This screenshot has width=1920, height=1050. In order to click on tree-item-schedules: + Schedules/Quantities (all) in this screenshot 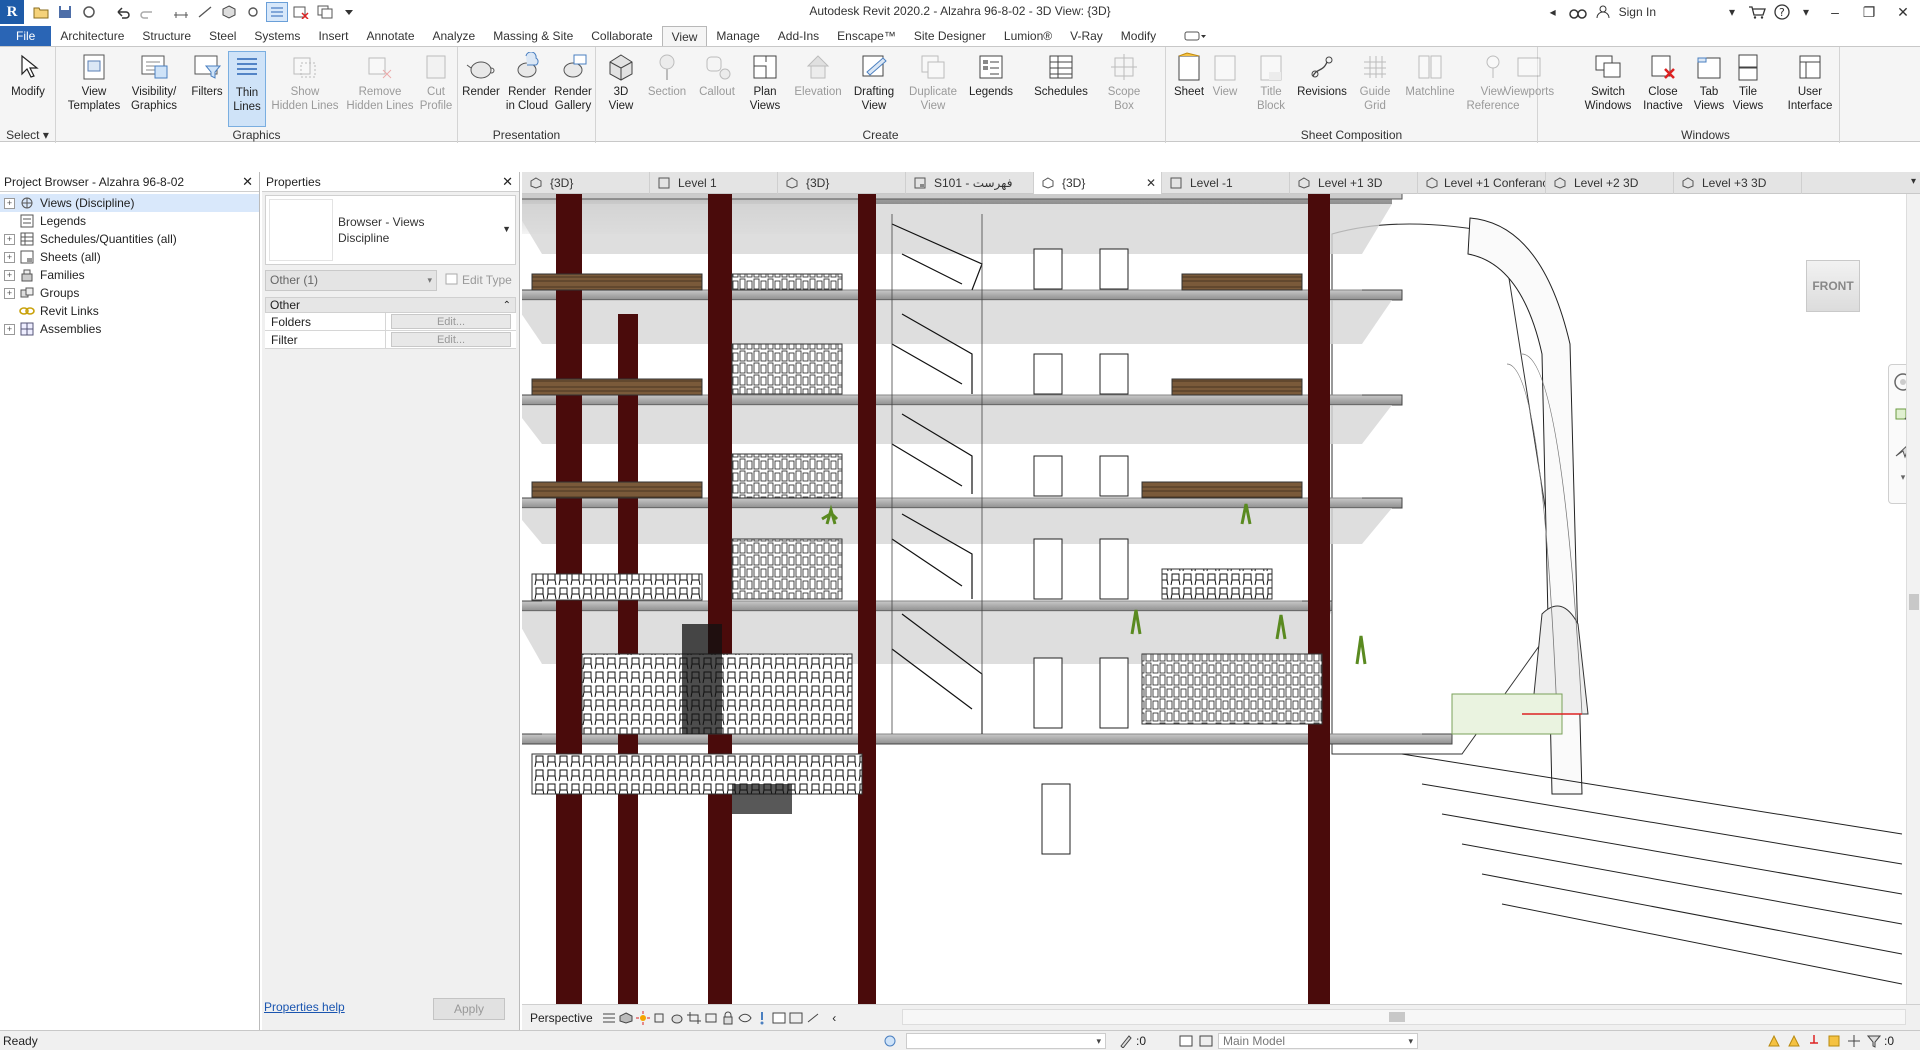, I will do `click(129, 239)`.